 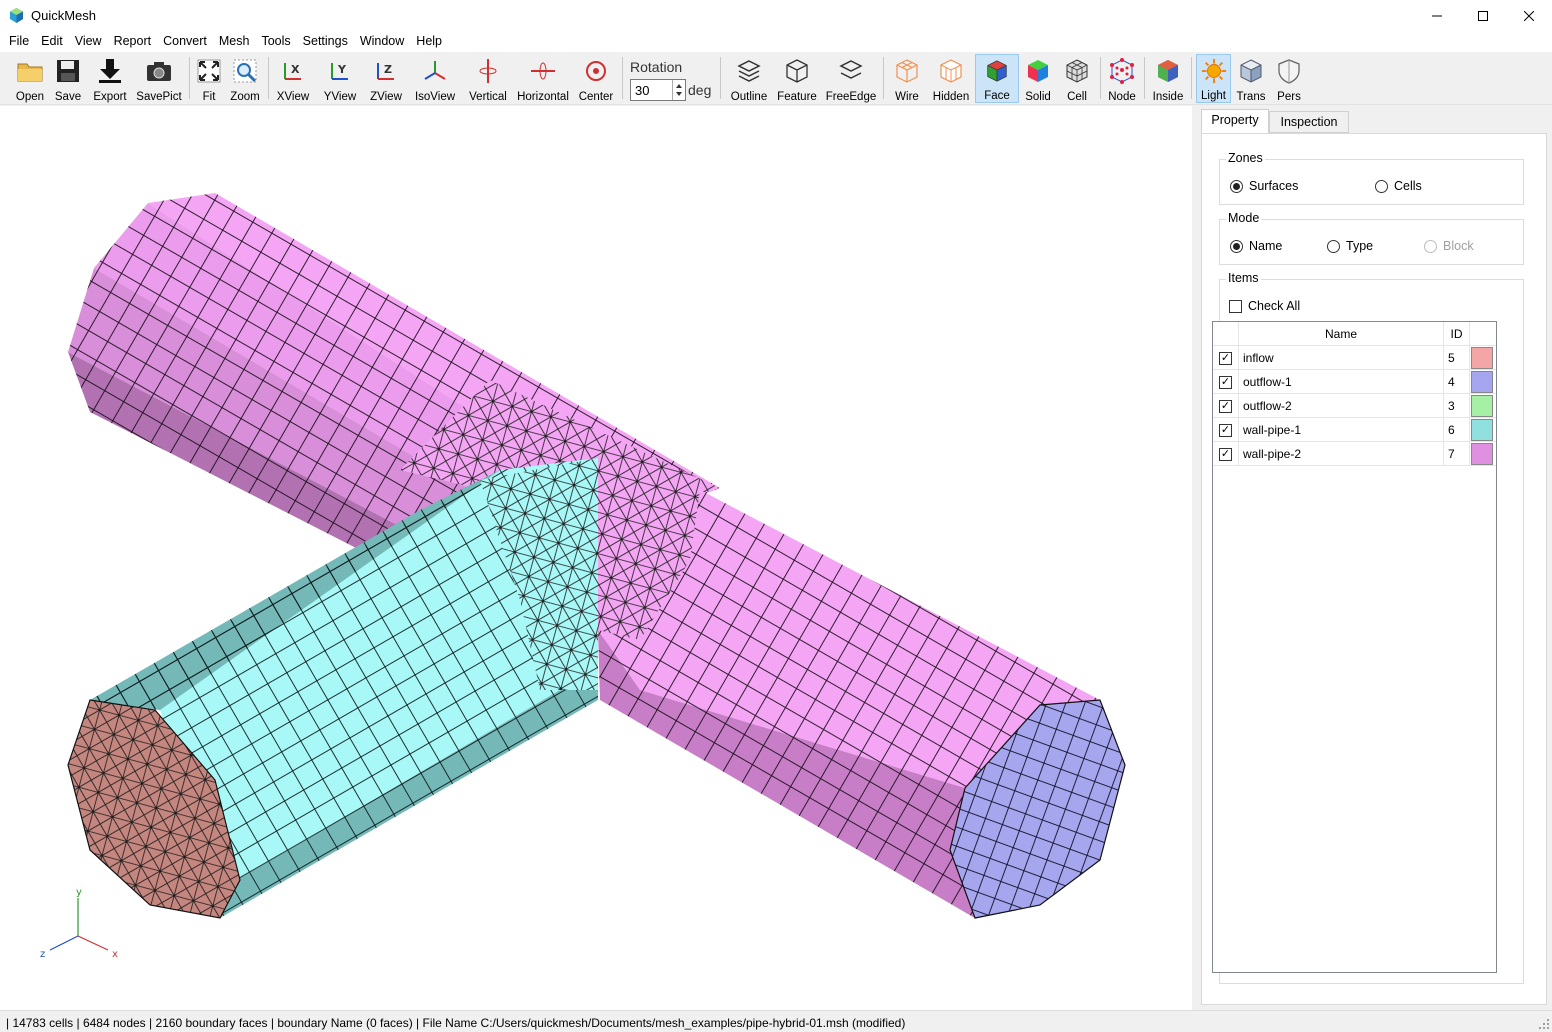 I want to click on close-button, so click(x=1529, y=15).